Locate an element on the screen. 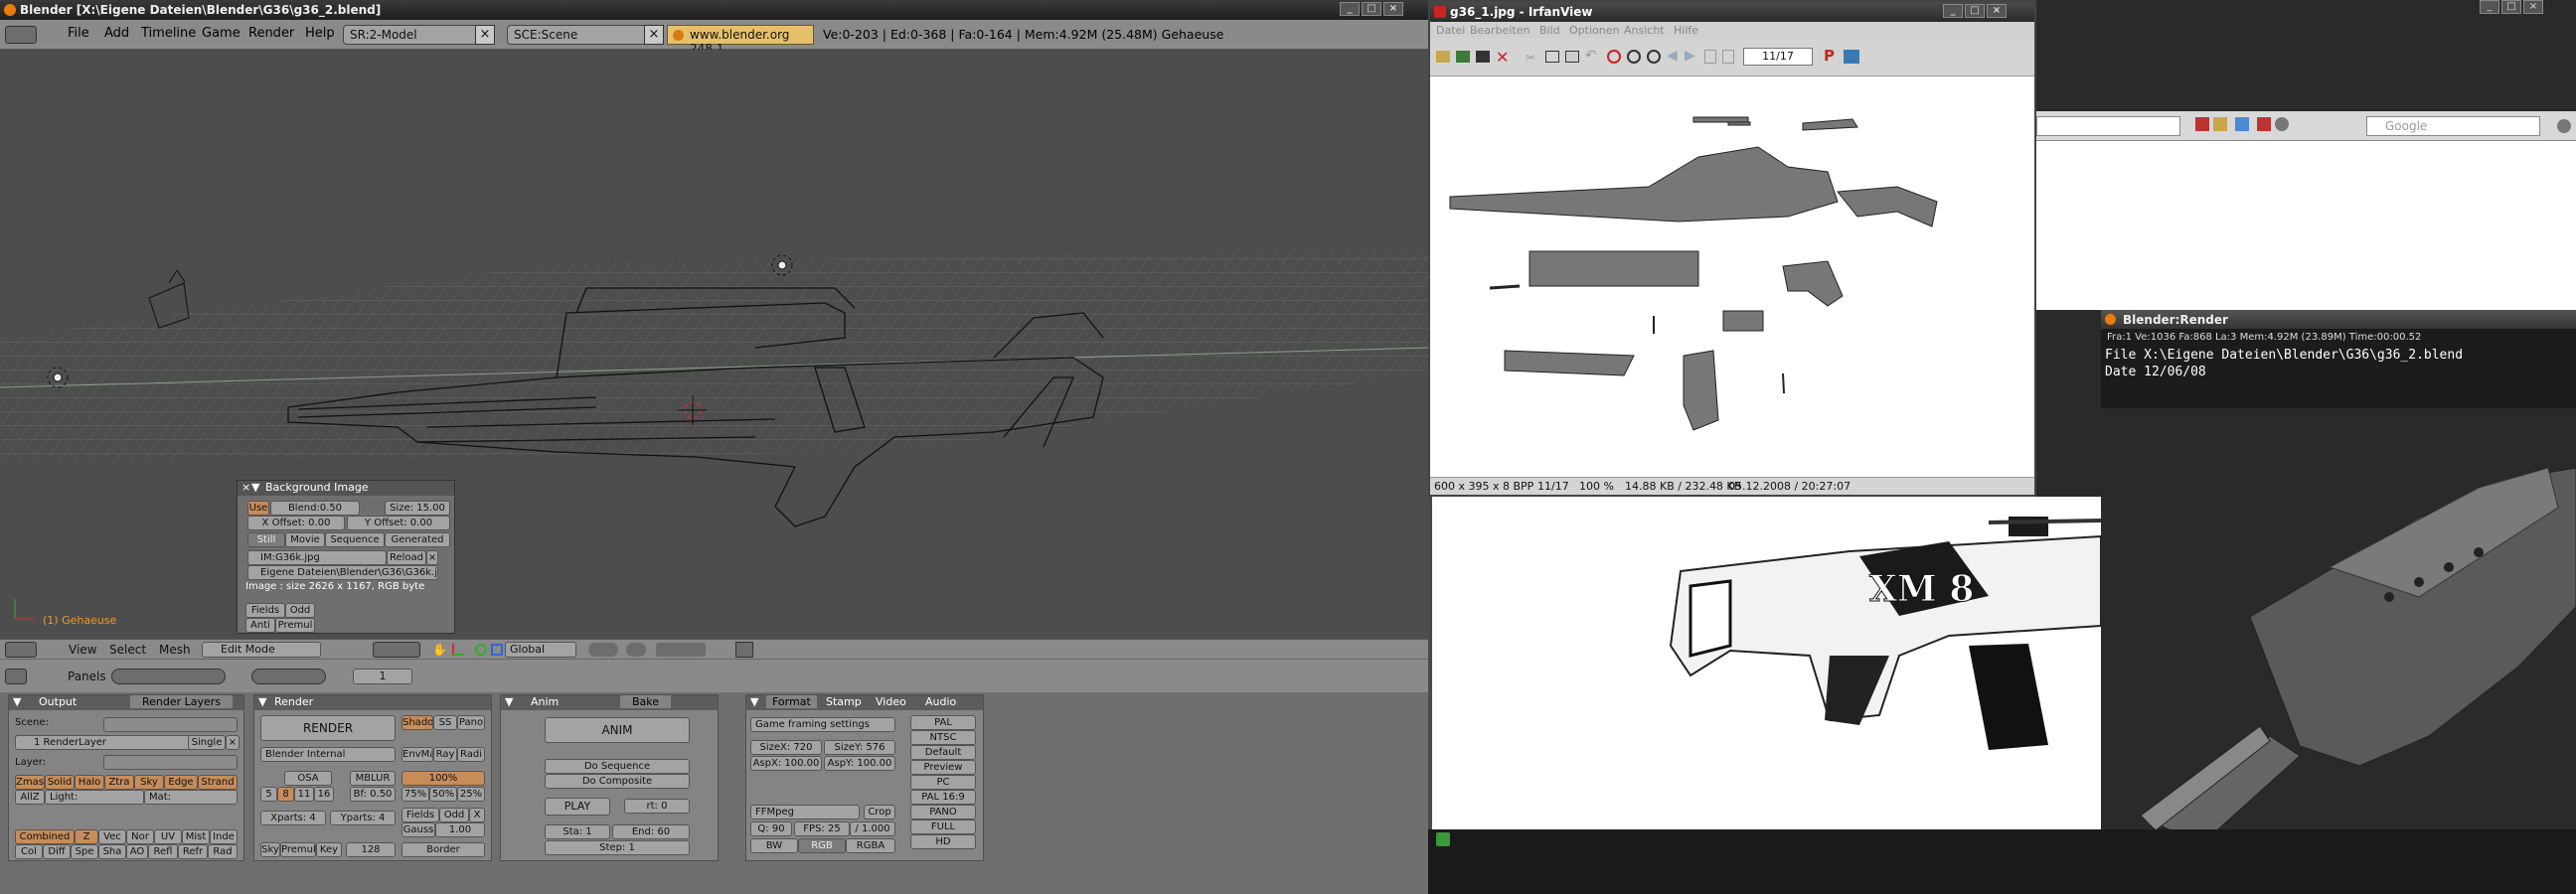 Image resolution: width=2576 pixels, height=894 pixels. menu-bearbeiten: Bearbeiten is located at coordinates (1500, 30).